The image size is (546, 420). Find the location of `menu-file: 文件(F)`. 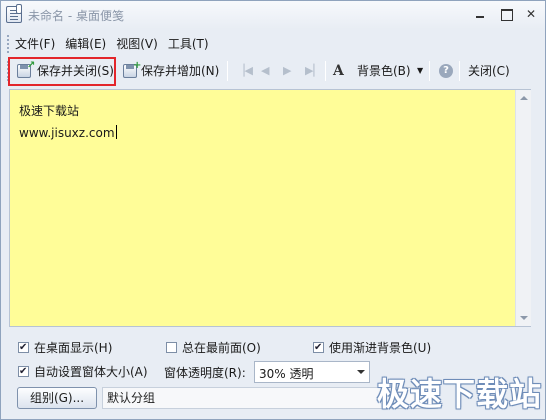

menu-file: 文件(F) is located at coordinates (35, 44).